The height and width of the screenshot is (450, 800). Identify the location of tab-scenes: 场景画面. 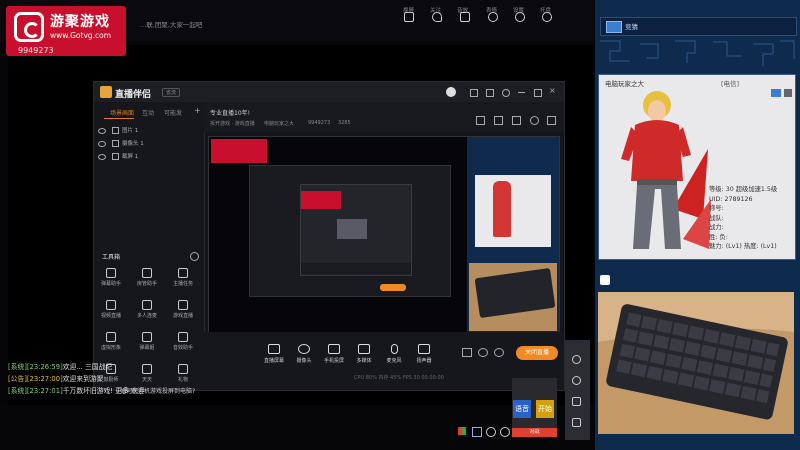
(122, 112).